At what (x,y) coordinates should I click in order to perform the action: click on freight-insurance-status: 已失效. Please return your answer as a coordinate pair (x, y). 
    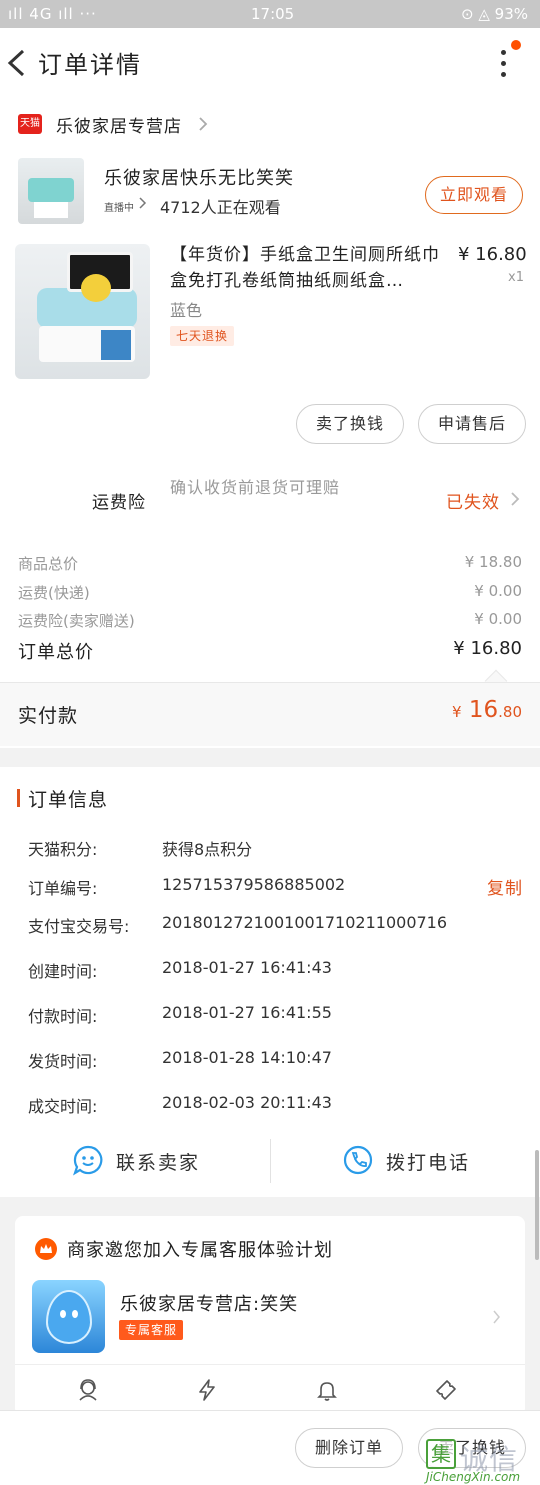
    Looking at the image, I should click on (473, 500).